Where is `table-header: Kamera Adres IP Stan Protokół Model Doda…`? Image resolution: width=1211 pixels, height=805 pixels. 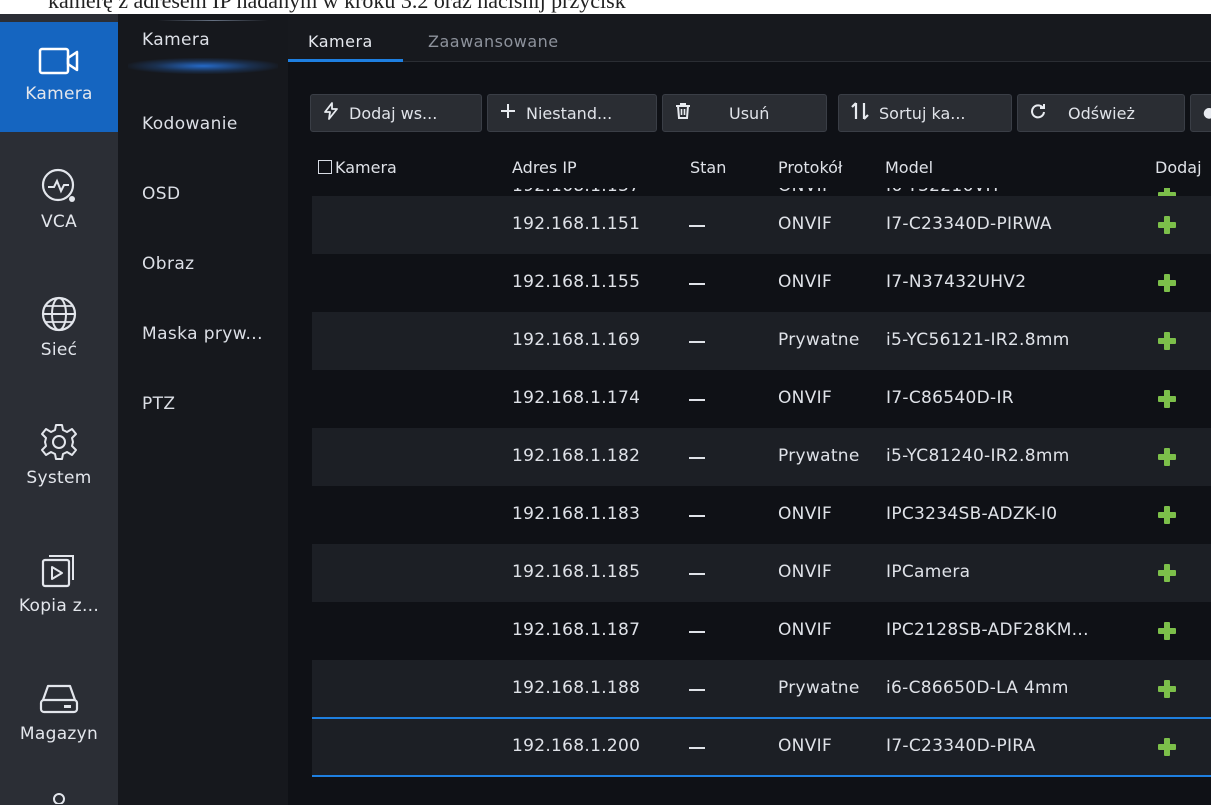
table-header: Kamera Adres IP Stan Protokół Model Doda… is located at coordinates (761, 170).